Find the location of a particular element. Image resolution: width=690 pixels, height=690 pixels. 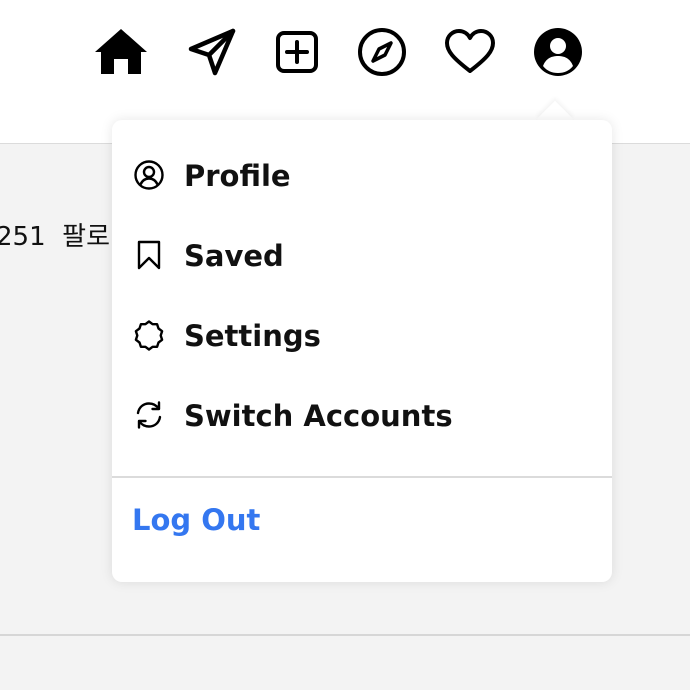

home-icon is located at coordinates (121, 52).